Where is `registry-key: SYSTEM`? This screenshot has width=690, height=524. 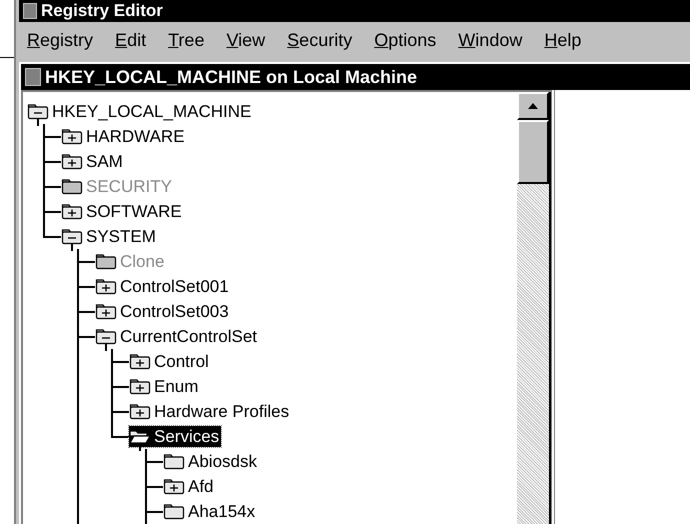 registry-key: SYSTEM is located at coordinates (109, 236).